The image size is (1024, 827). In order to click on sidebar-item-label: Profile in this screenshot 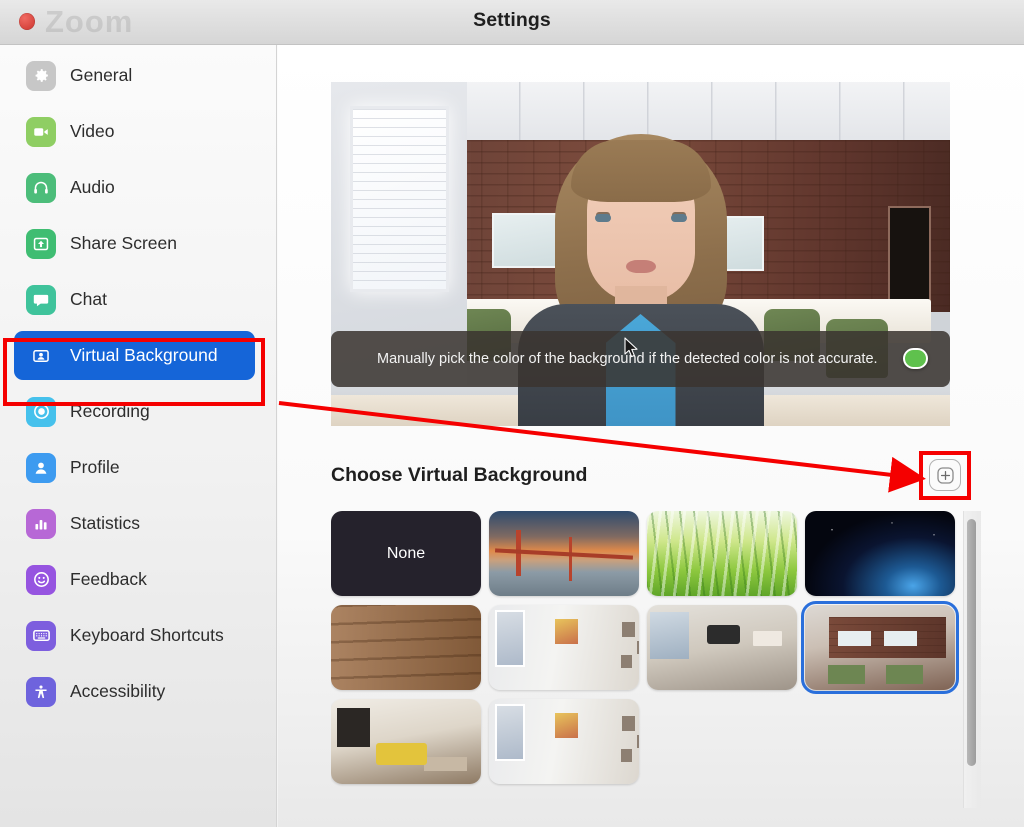, I will do `click(95, 467)`.